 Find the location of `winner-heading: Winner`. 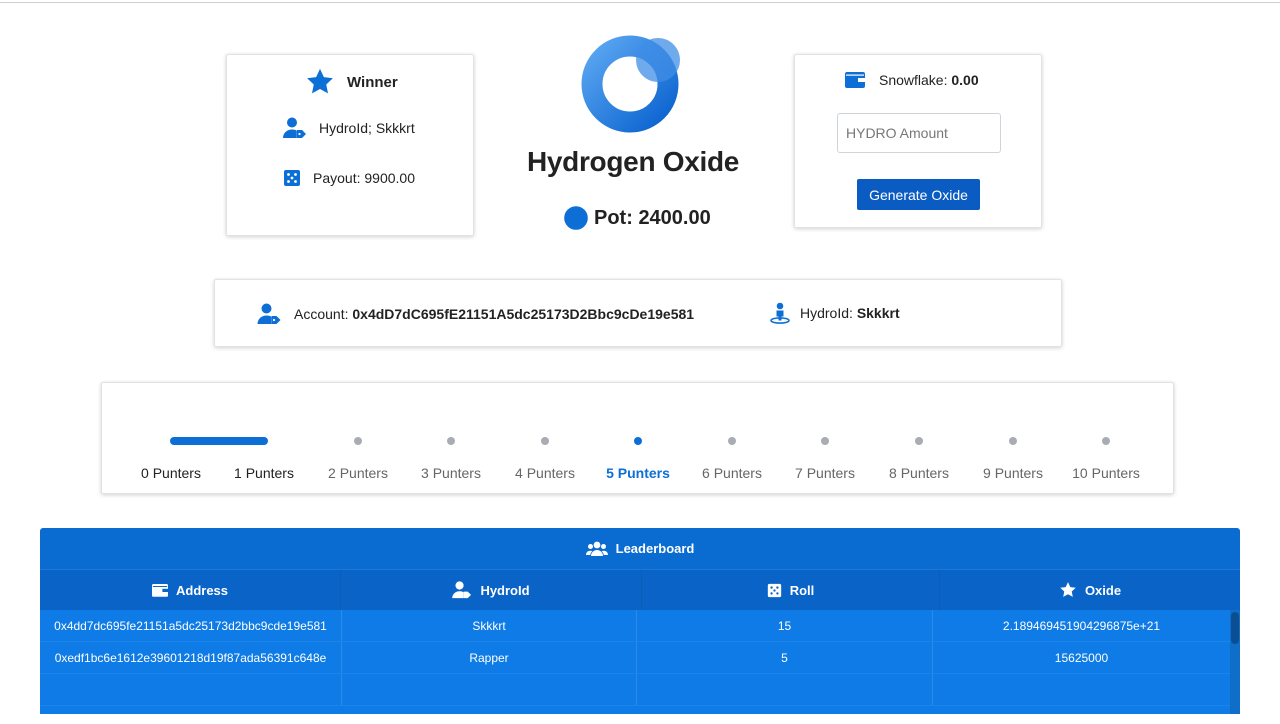

winner-heading: Winner is located at coordinates (351, 82).